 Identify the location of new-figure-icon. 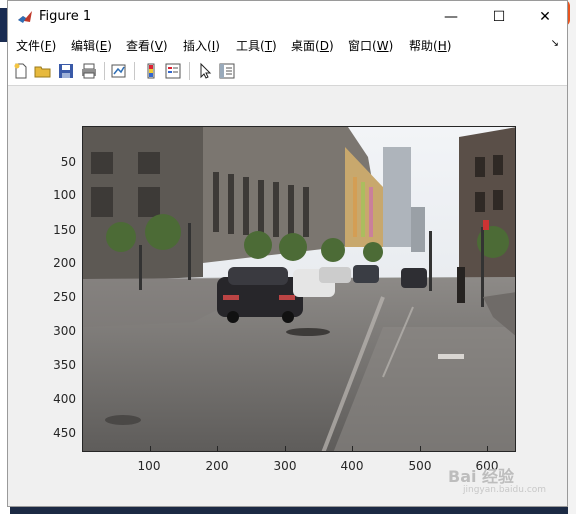
(21, 71).